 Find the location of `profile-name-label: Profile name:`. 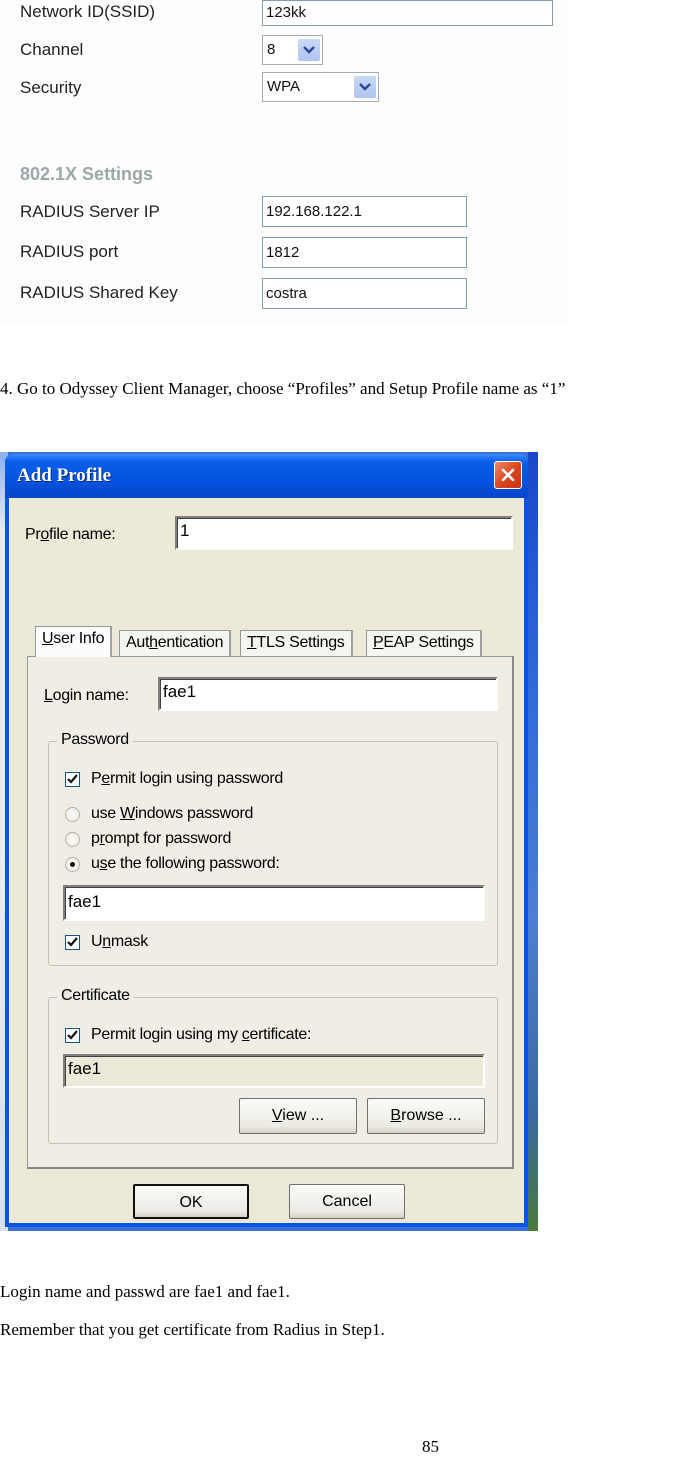

profile-name-label: Profile name: is located at coordinates (70, 534).